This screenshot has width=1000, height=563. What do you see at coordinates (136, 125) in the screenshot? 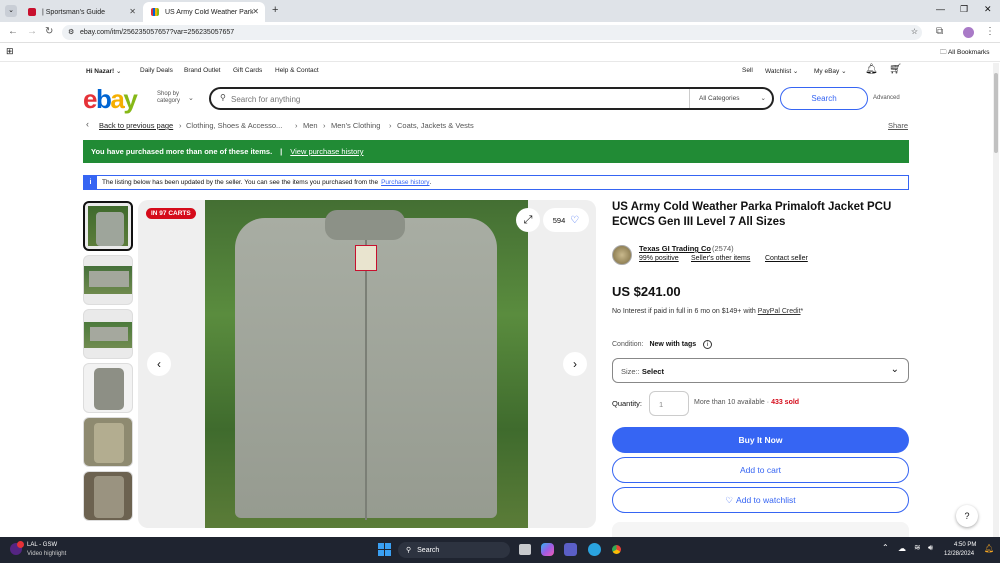
I see `back-to-previous-link: Back to previous page` at bounding box center [136, 125].